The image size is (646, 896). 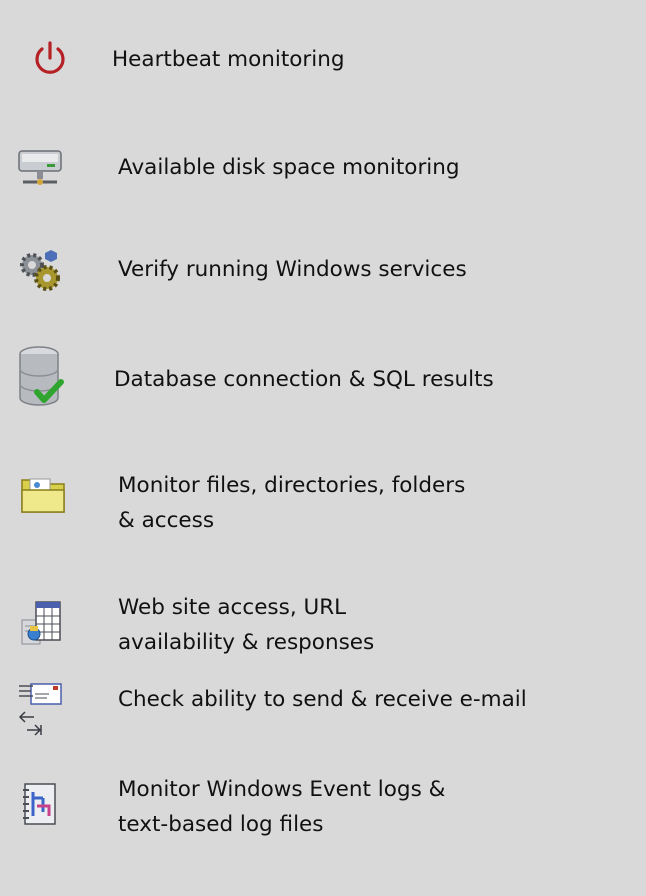 I want to click on folder-icon, so click(x=43, y=495).